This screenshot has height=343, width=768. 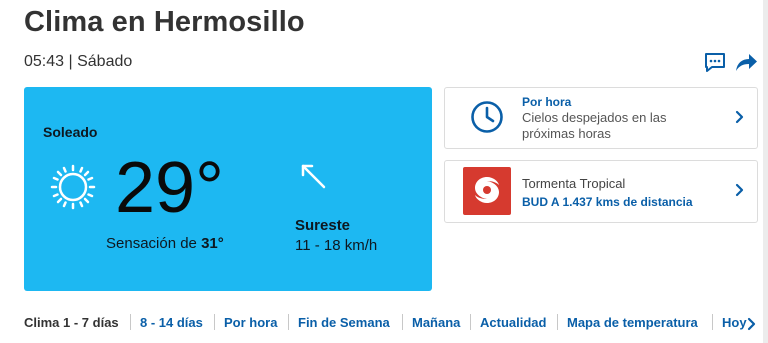 What do you see at coordinates (715, 65) in the screenshot?
I see `comment-icon` at bounding box center [715, 65].